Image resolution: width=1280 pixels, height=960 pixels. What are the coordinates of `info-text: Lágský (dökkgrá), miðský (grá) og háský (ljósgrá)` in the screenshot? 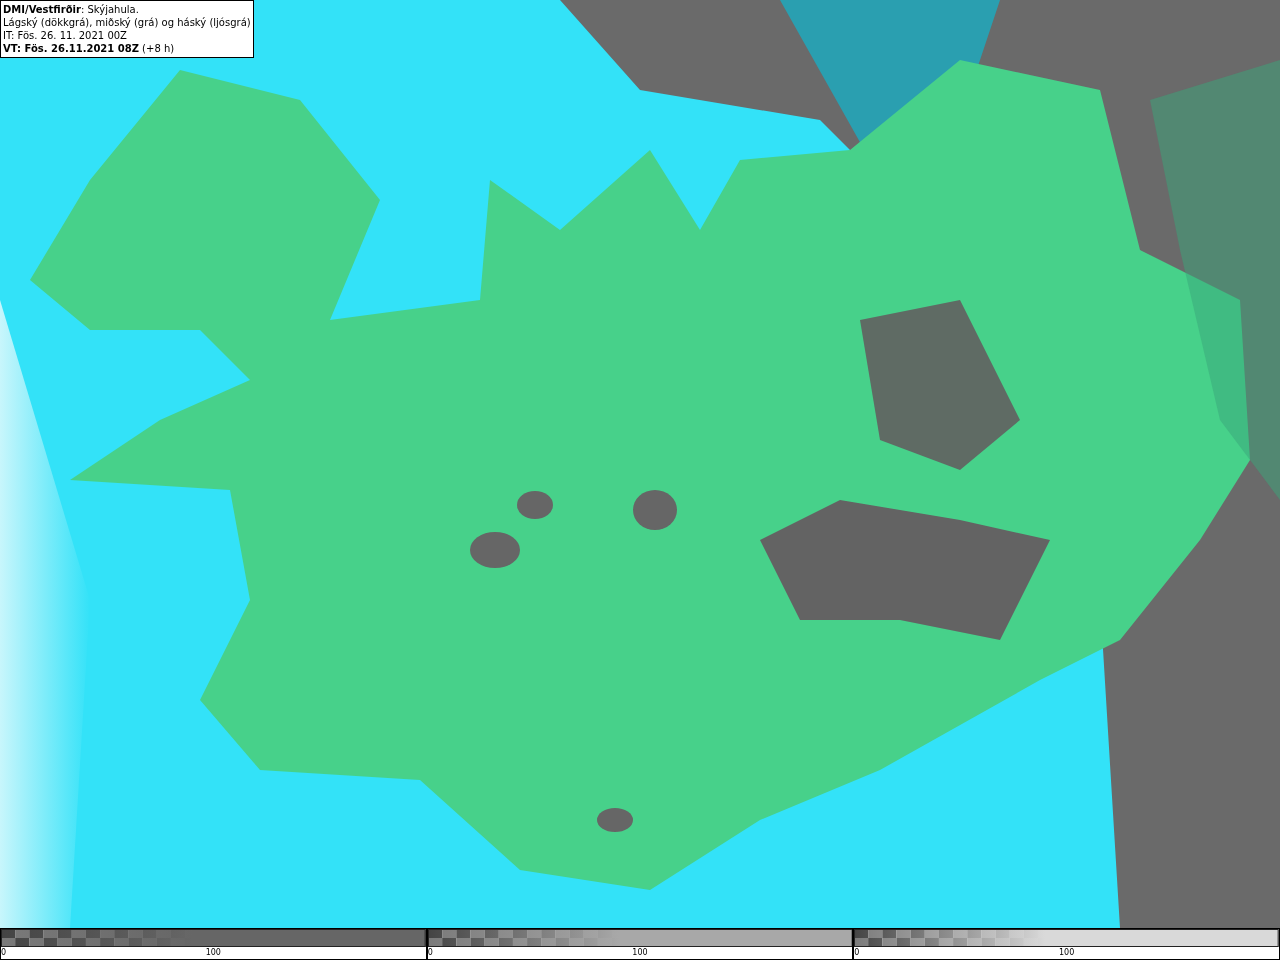 It's located at (127, 22).